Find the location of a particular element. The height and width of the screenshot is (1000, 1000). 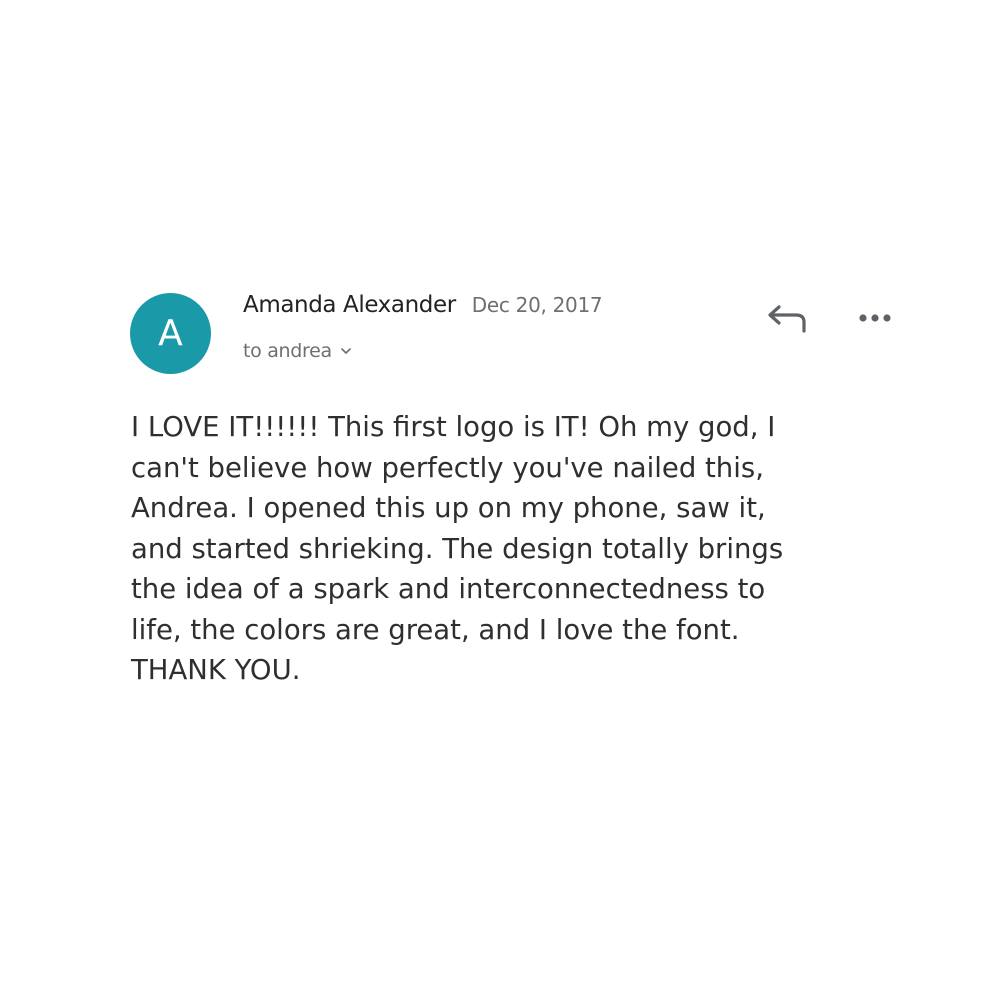

sent-date: Dec 20, 2017 is located at coordinates (537, 305).